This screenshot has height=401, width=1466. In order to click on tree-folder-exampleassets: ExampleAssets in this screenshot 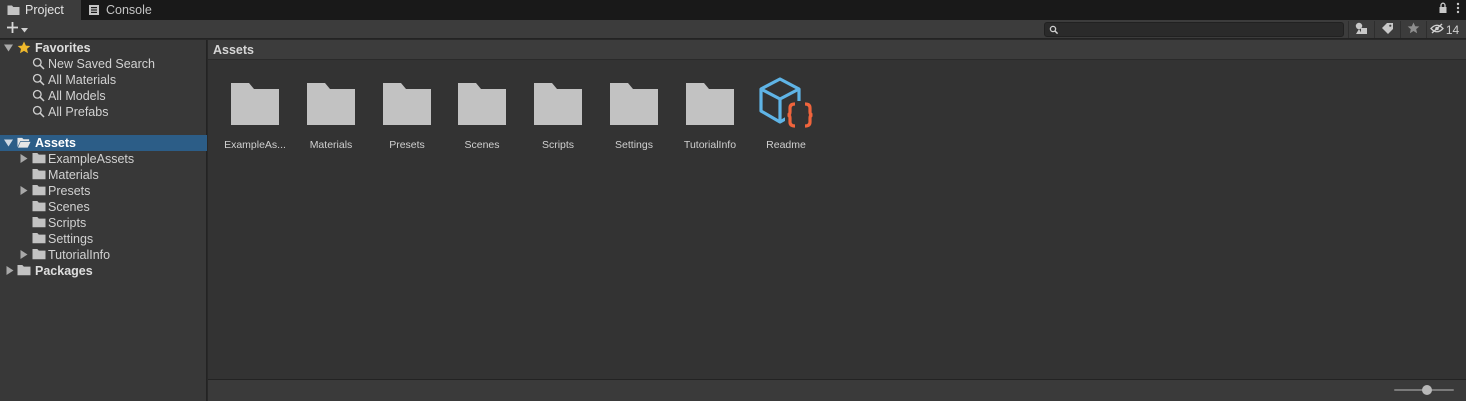, I will do `click(103, 159)`.